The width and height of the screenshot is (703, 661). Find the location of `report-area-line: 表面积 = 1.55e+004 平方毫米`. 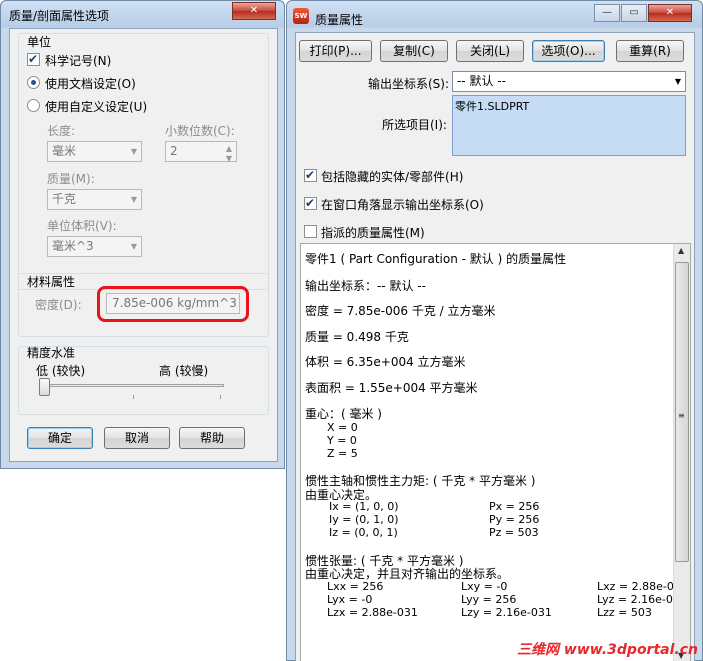

report-area-line: 表面积 = 1.55e+004 平方毫米 is located at coordinates (391, 388).